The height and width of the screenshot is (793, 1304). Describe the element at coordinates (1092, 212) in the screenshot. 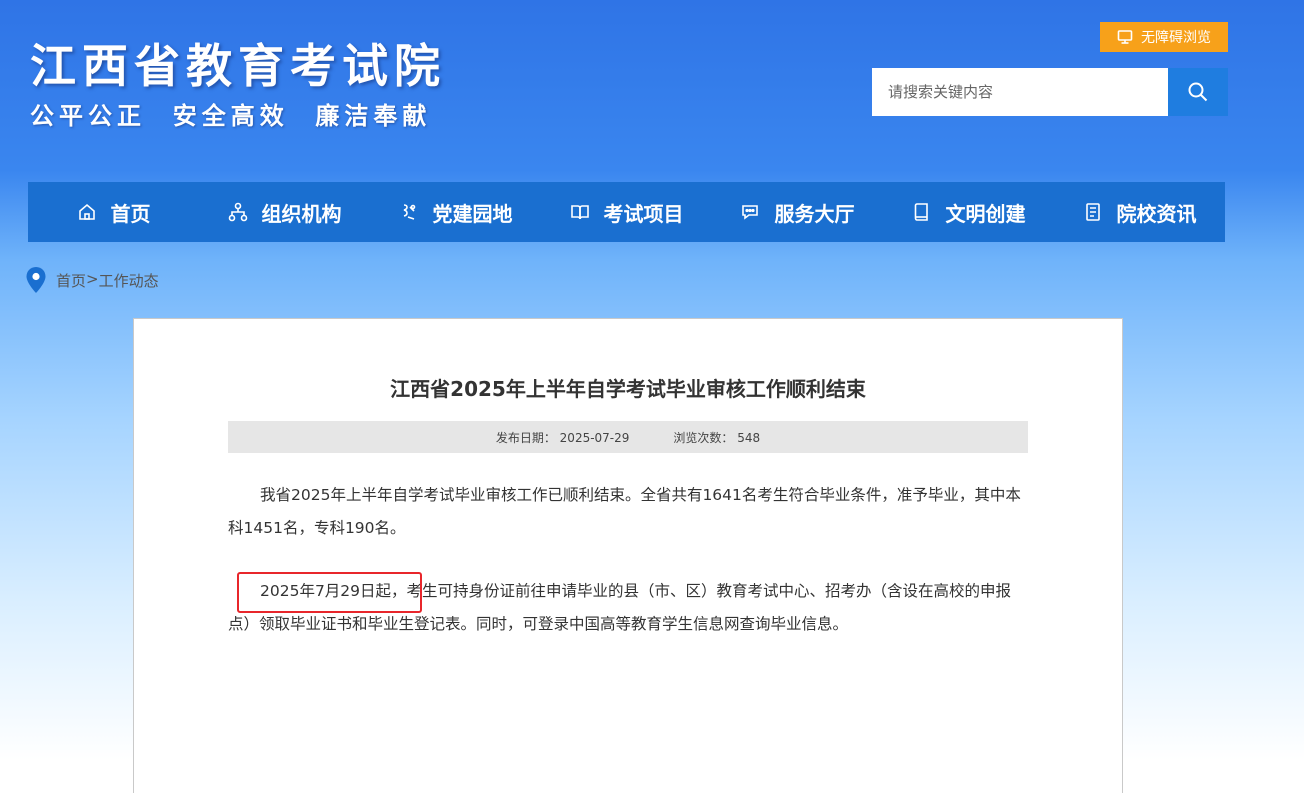

I see `document-icon` at that location.